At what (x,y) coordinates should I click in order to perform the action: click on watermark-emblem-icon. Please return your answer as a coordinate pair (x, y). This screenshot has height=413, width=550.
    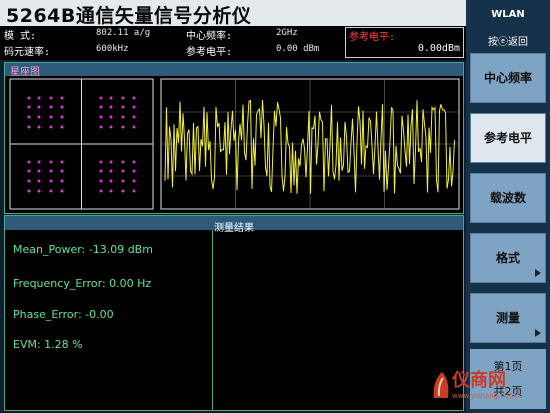
    Looking at the image, I should click on (441, 385).